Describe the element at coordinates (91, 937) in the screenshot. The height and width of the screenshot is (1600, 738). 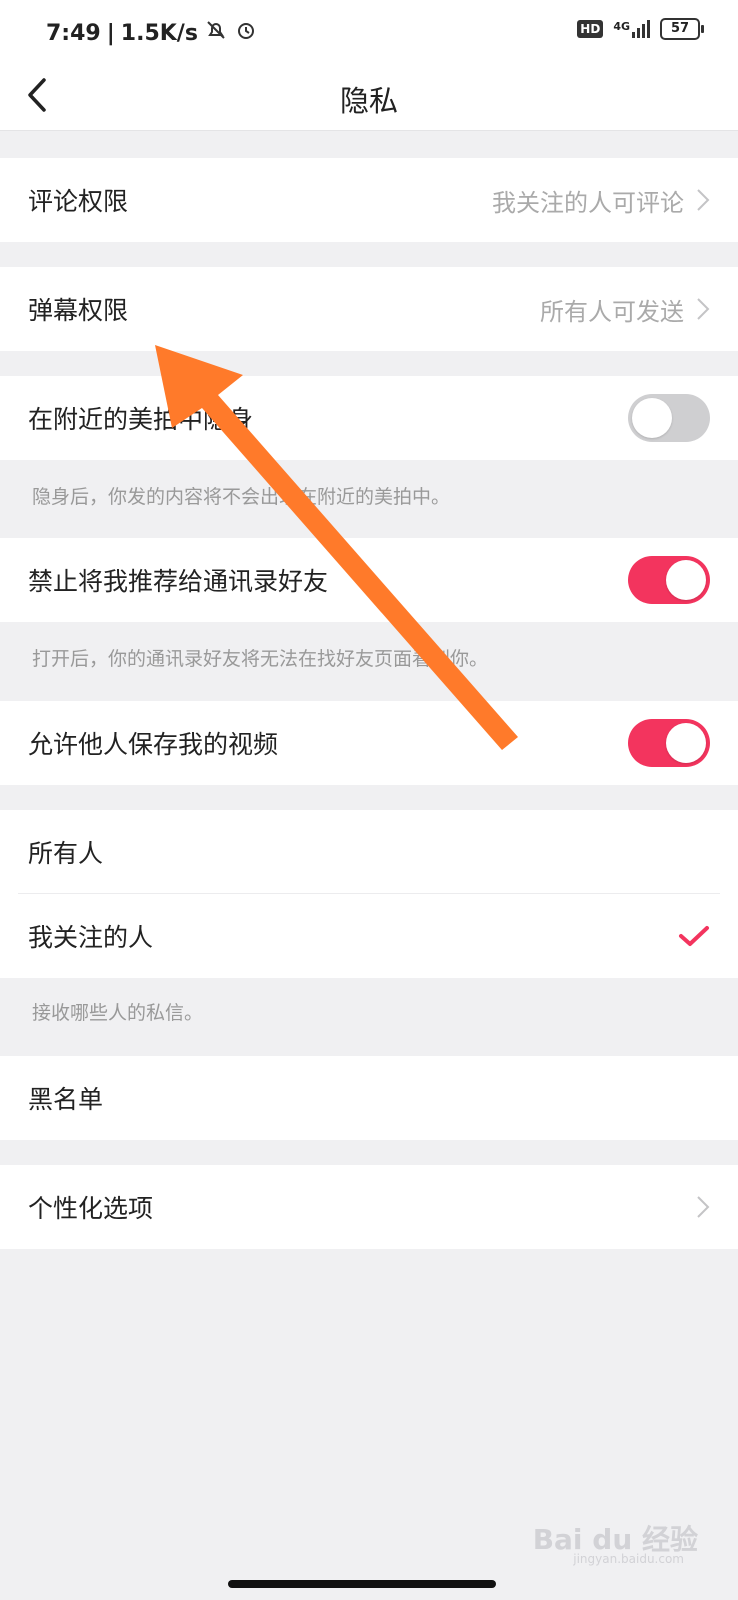
I see `dm-option-following-label: 我关注的人` at that location.